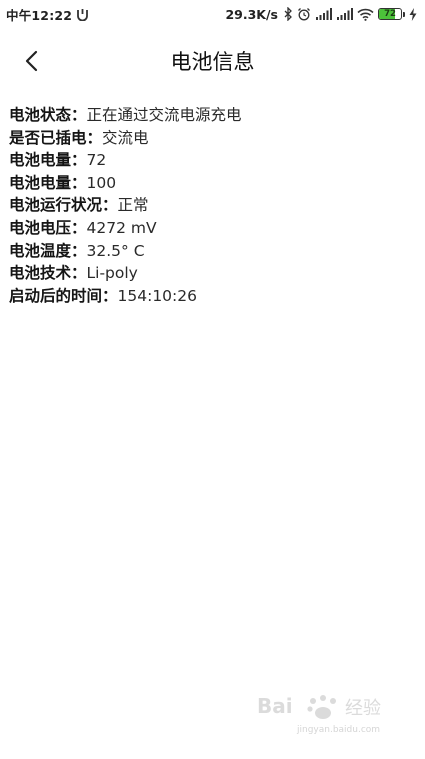  Describe the element at coordinates (133, 205) in the screenshot. I see `battery-info-value: 正常` at that location.